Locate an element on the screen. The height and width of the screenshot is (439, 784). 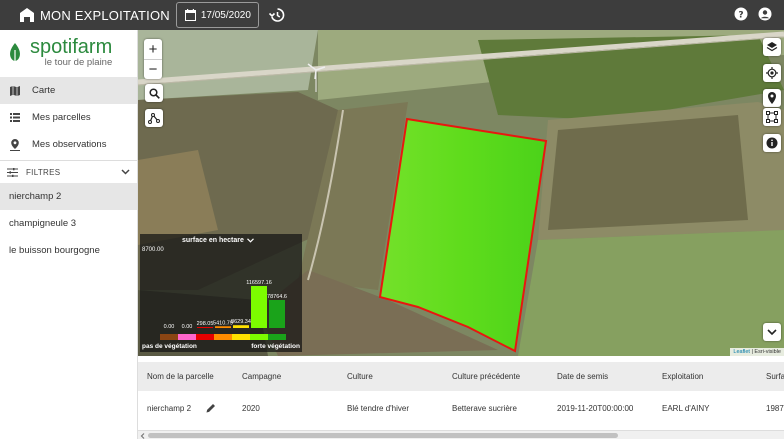
legend-value-label: 298.05 is located at coordinates (205, 324).